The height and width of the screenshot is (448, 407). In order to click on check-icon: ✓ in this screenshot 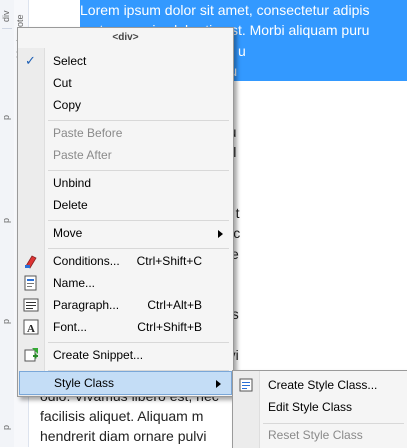, I will do `click(30, 60)`.